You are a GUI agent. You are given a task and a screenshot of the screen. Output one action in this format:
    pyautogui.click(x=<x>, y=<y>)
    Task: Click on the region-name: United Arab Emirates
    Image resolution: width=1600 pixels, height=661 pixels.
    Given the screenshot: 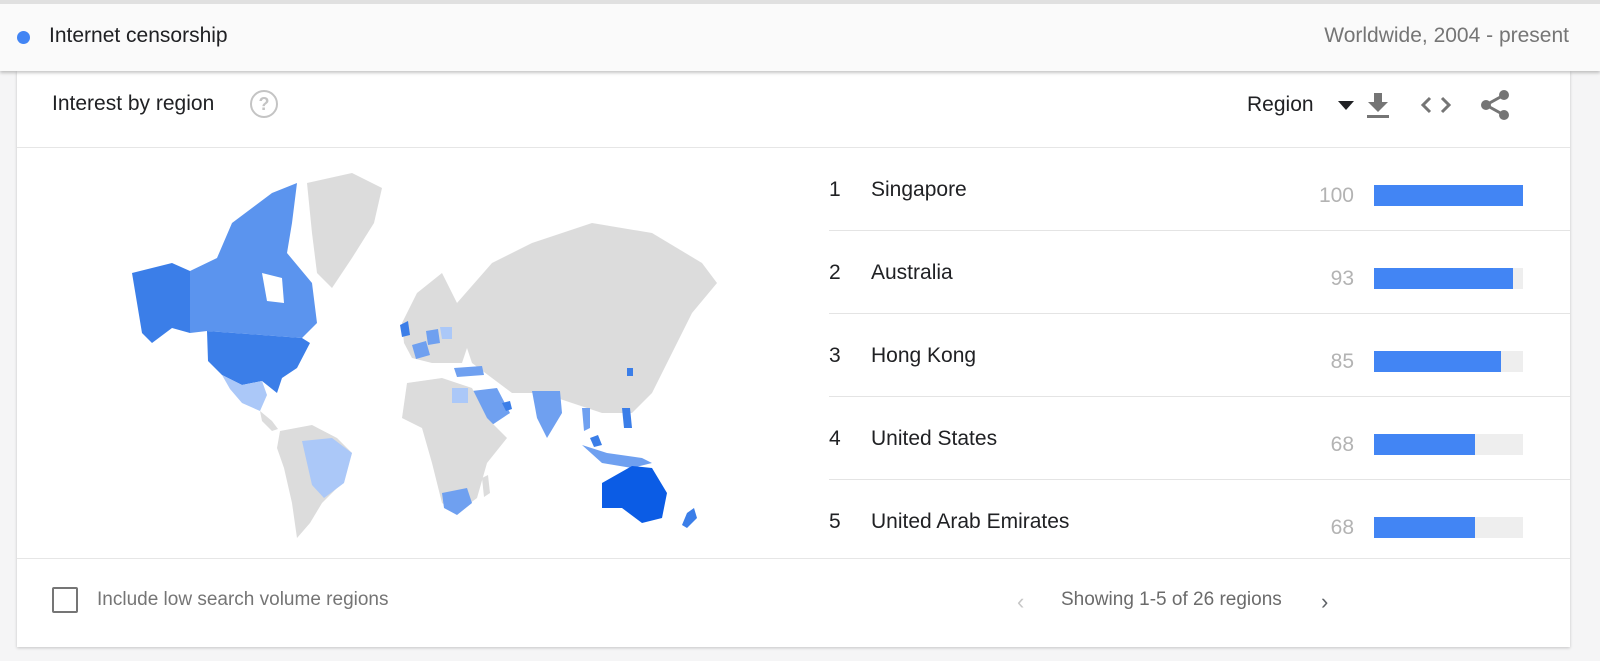 What is the action you would take?
    pyautogui.click(x=970, y=522)
    